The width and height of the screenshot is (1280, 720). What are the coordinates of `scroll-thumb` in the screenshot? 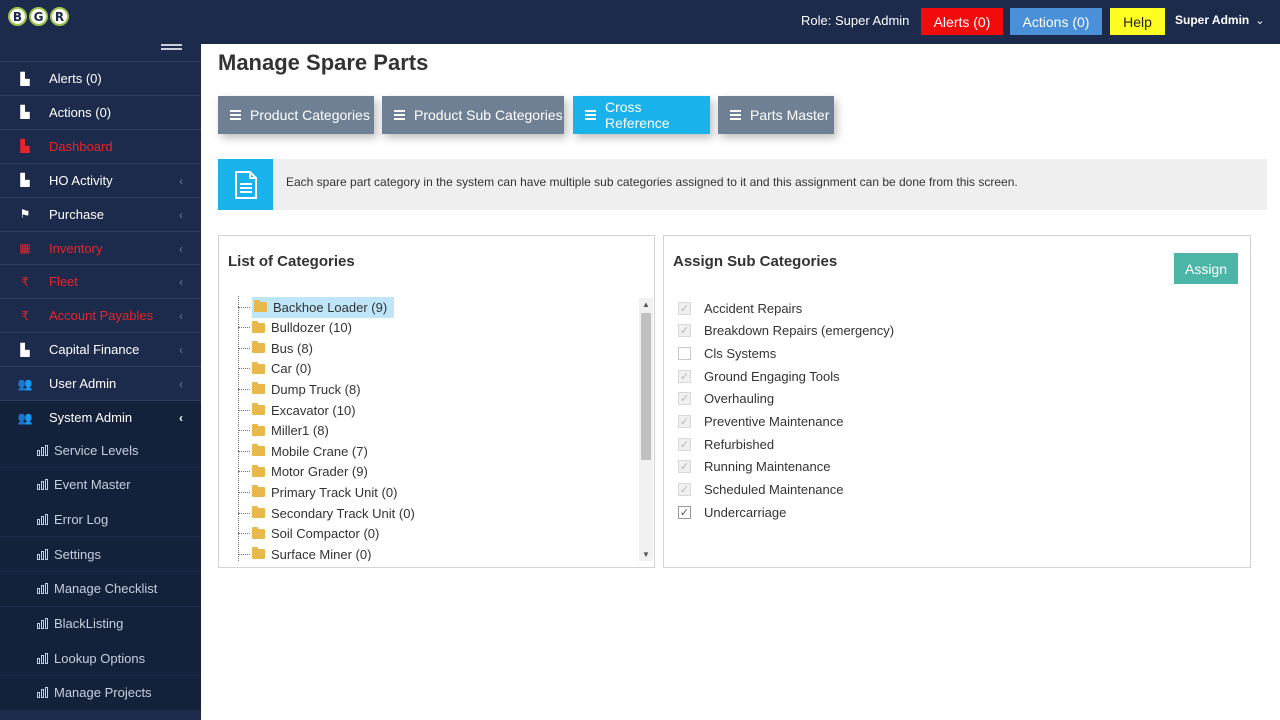 It's located at (646, 386).